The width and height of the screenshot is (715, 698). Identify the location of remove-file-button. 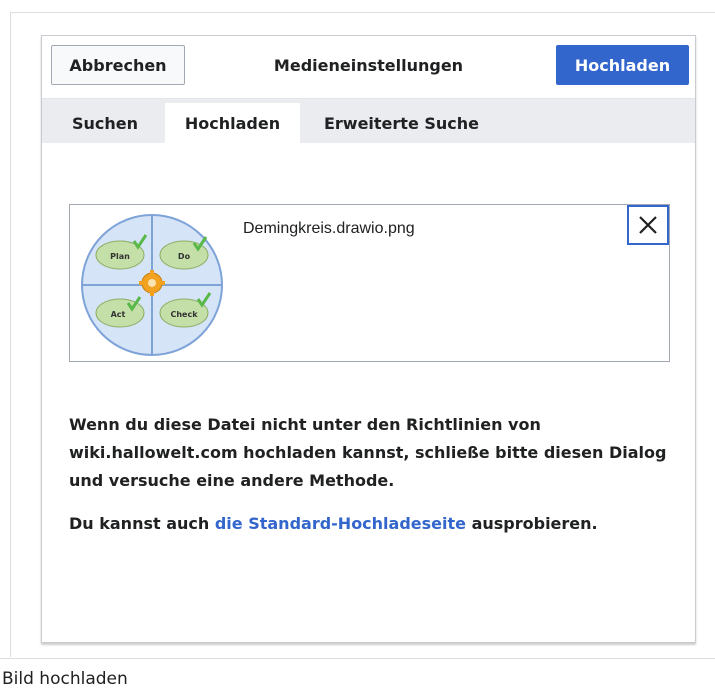
(648, 225).